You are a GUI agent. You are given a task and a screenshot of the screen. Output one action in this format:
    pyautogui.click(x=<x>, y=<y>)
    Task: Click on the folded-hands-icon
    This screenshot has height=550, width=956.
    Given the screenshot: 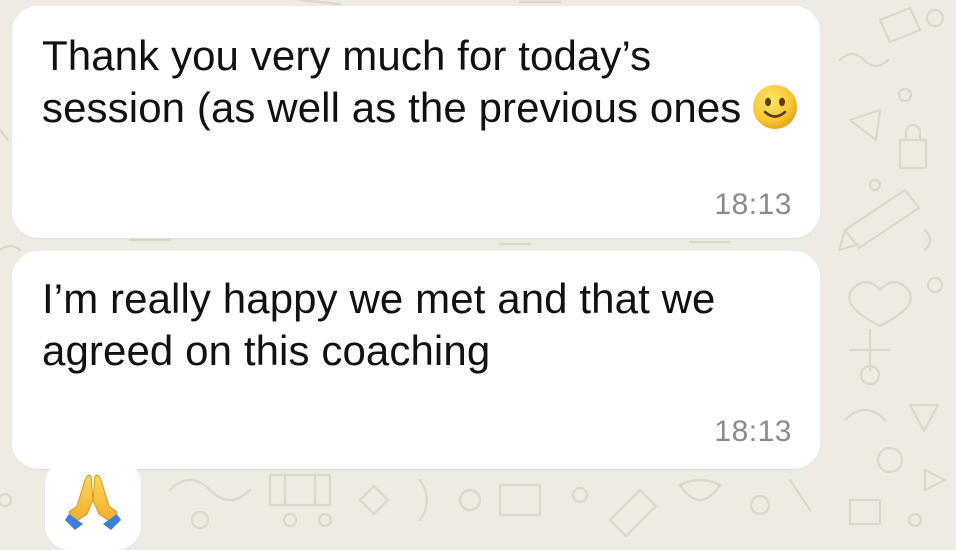 What is the action you would take?
    pyautogui.click(x=93, y=503)
    